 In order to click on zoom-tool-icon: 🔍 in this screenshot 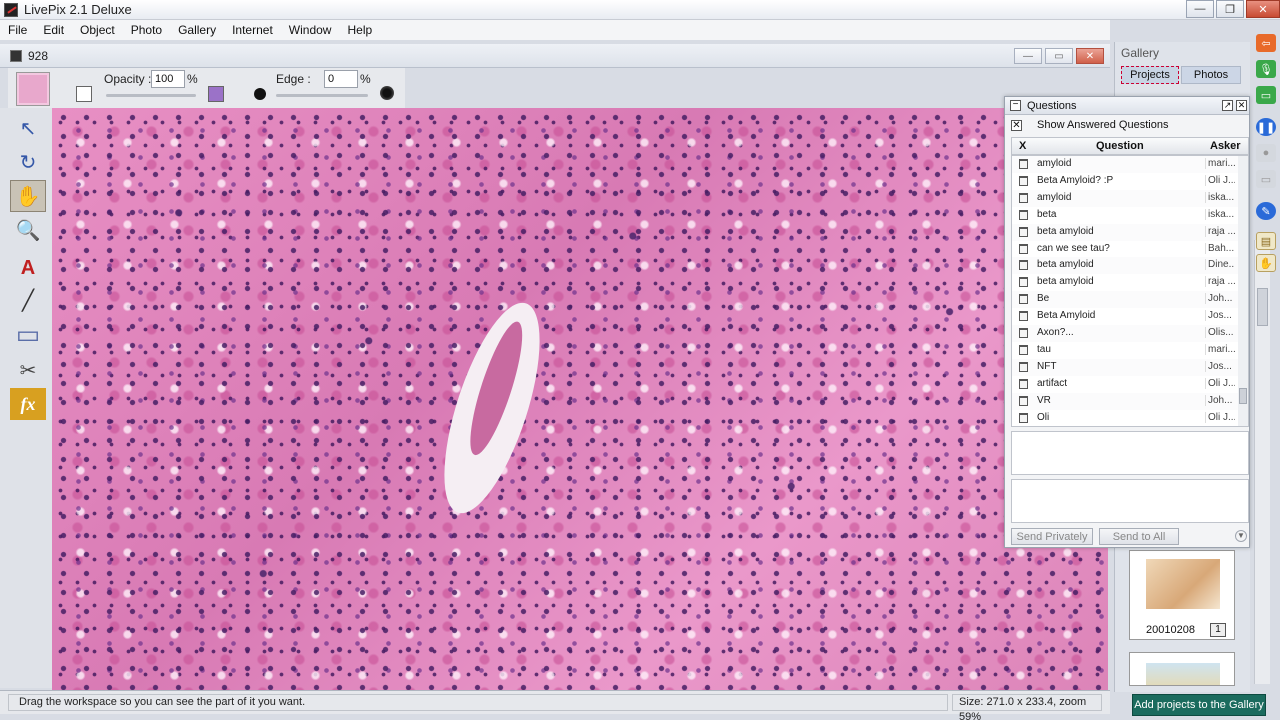, I will do `click(28, 230)`.